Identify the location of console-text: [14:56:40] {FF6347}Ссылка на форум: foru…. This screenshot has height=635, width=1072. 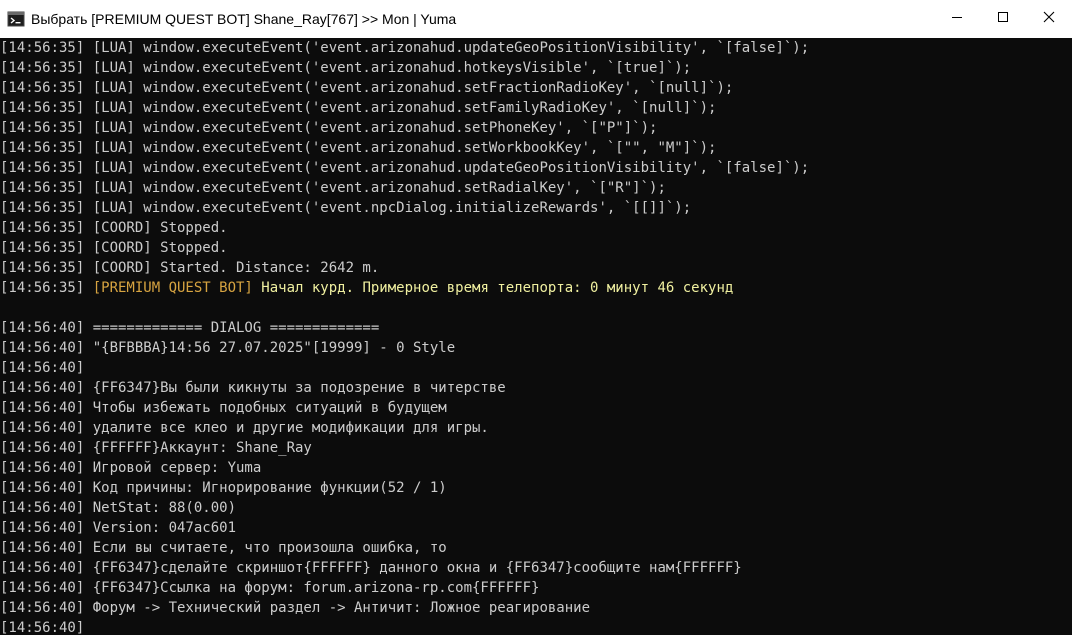
(270, 588).